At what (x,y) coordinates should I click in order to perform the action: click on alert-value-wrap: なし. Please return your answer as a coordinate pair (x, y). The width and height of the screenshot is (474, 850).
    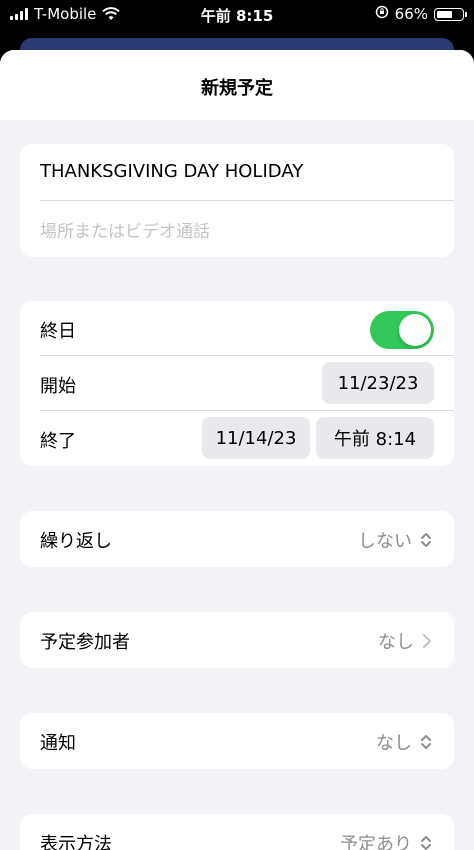
    Looking at the image, I should click on (404, 742).